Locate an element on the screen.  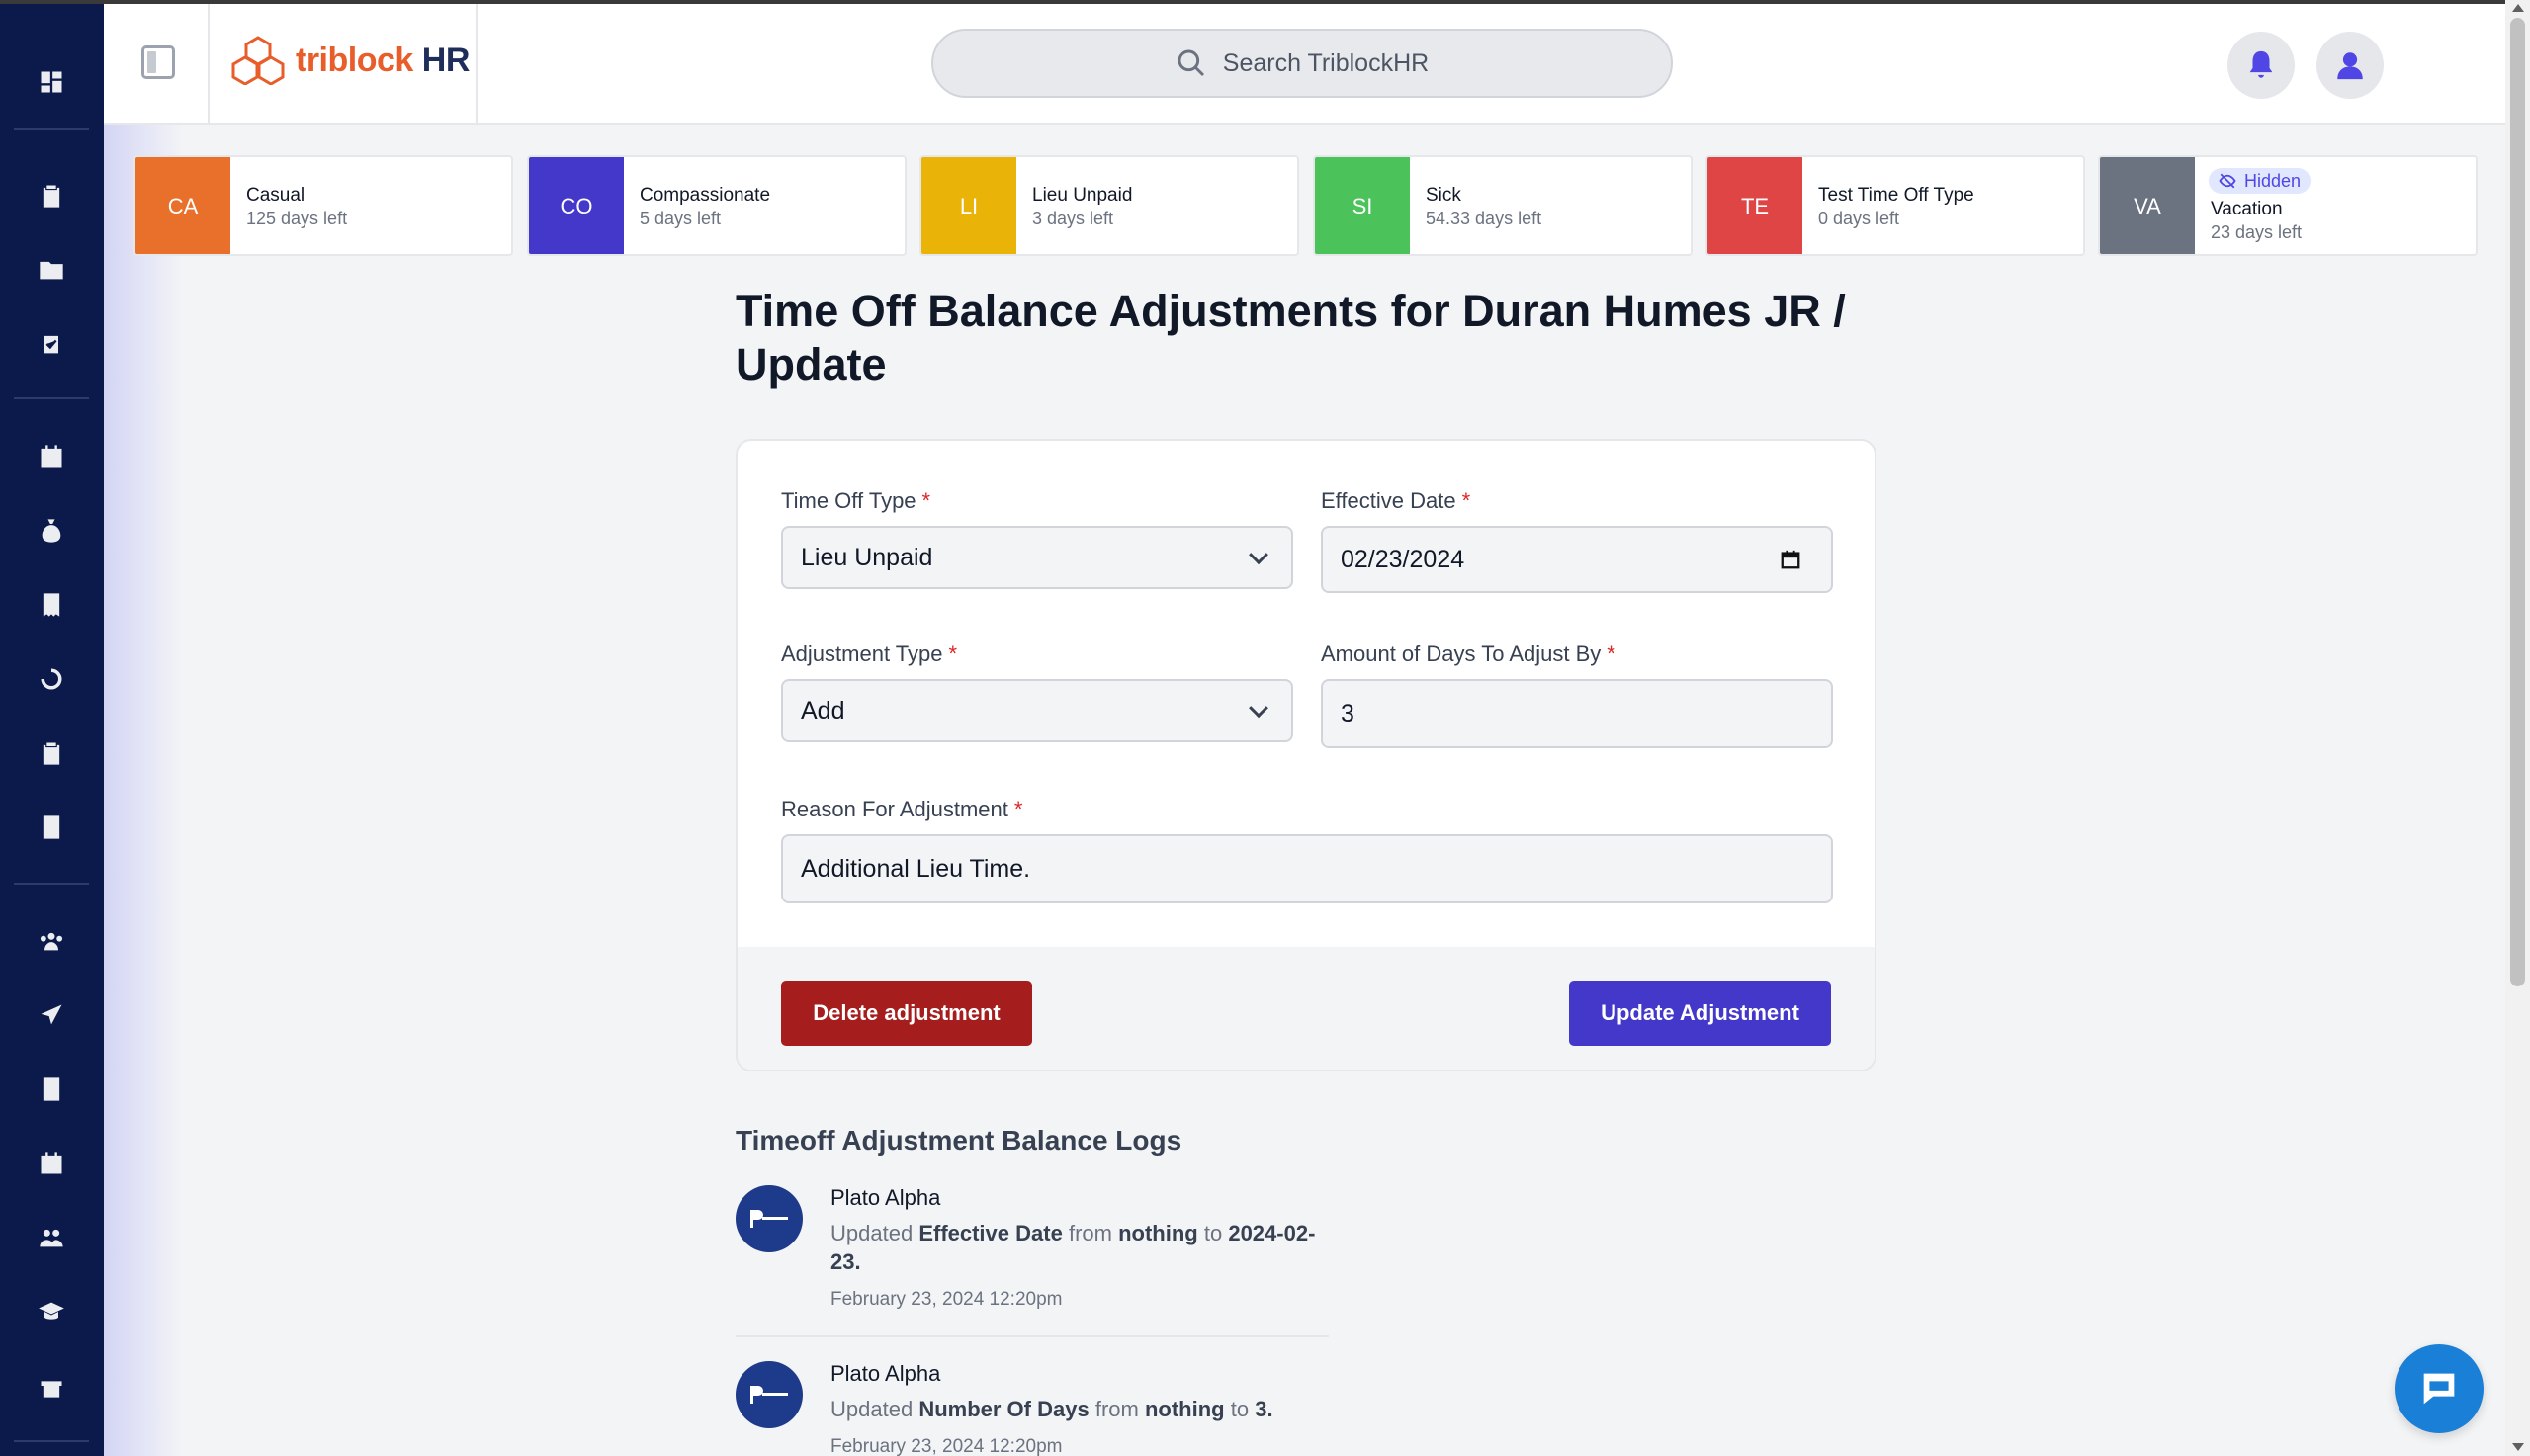
balance-name: Lieu Unpaid is located at coordinates (1082, 195).